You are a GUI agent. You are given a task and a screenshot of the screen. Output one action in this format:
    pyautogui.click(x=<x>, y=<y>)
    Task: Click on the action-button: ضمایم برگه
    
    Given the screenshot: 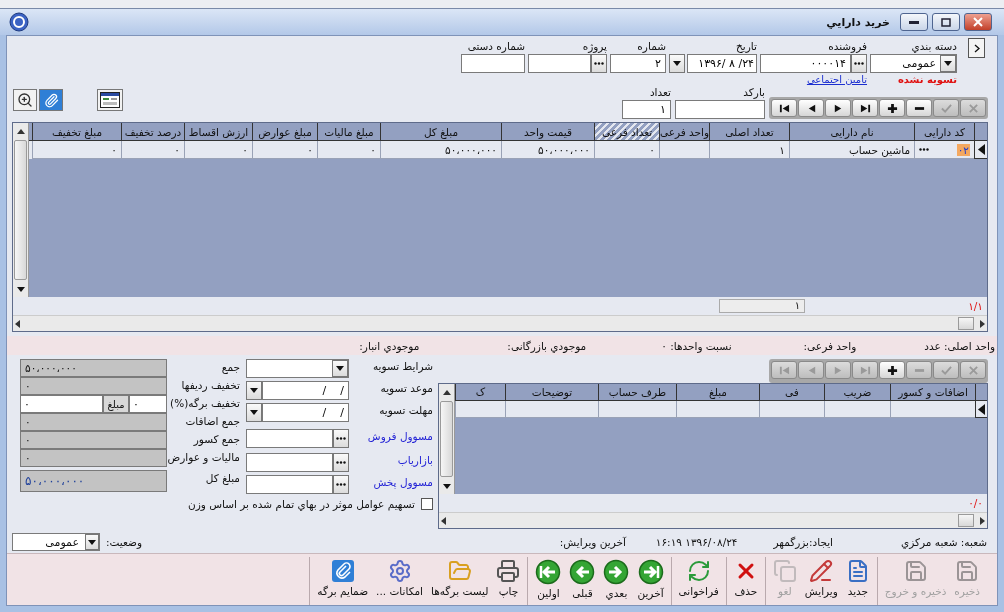 What is the action you would take?
    pyautogui.click(x=343, y=581)
    